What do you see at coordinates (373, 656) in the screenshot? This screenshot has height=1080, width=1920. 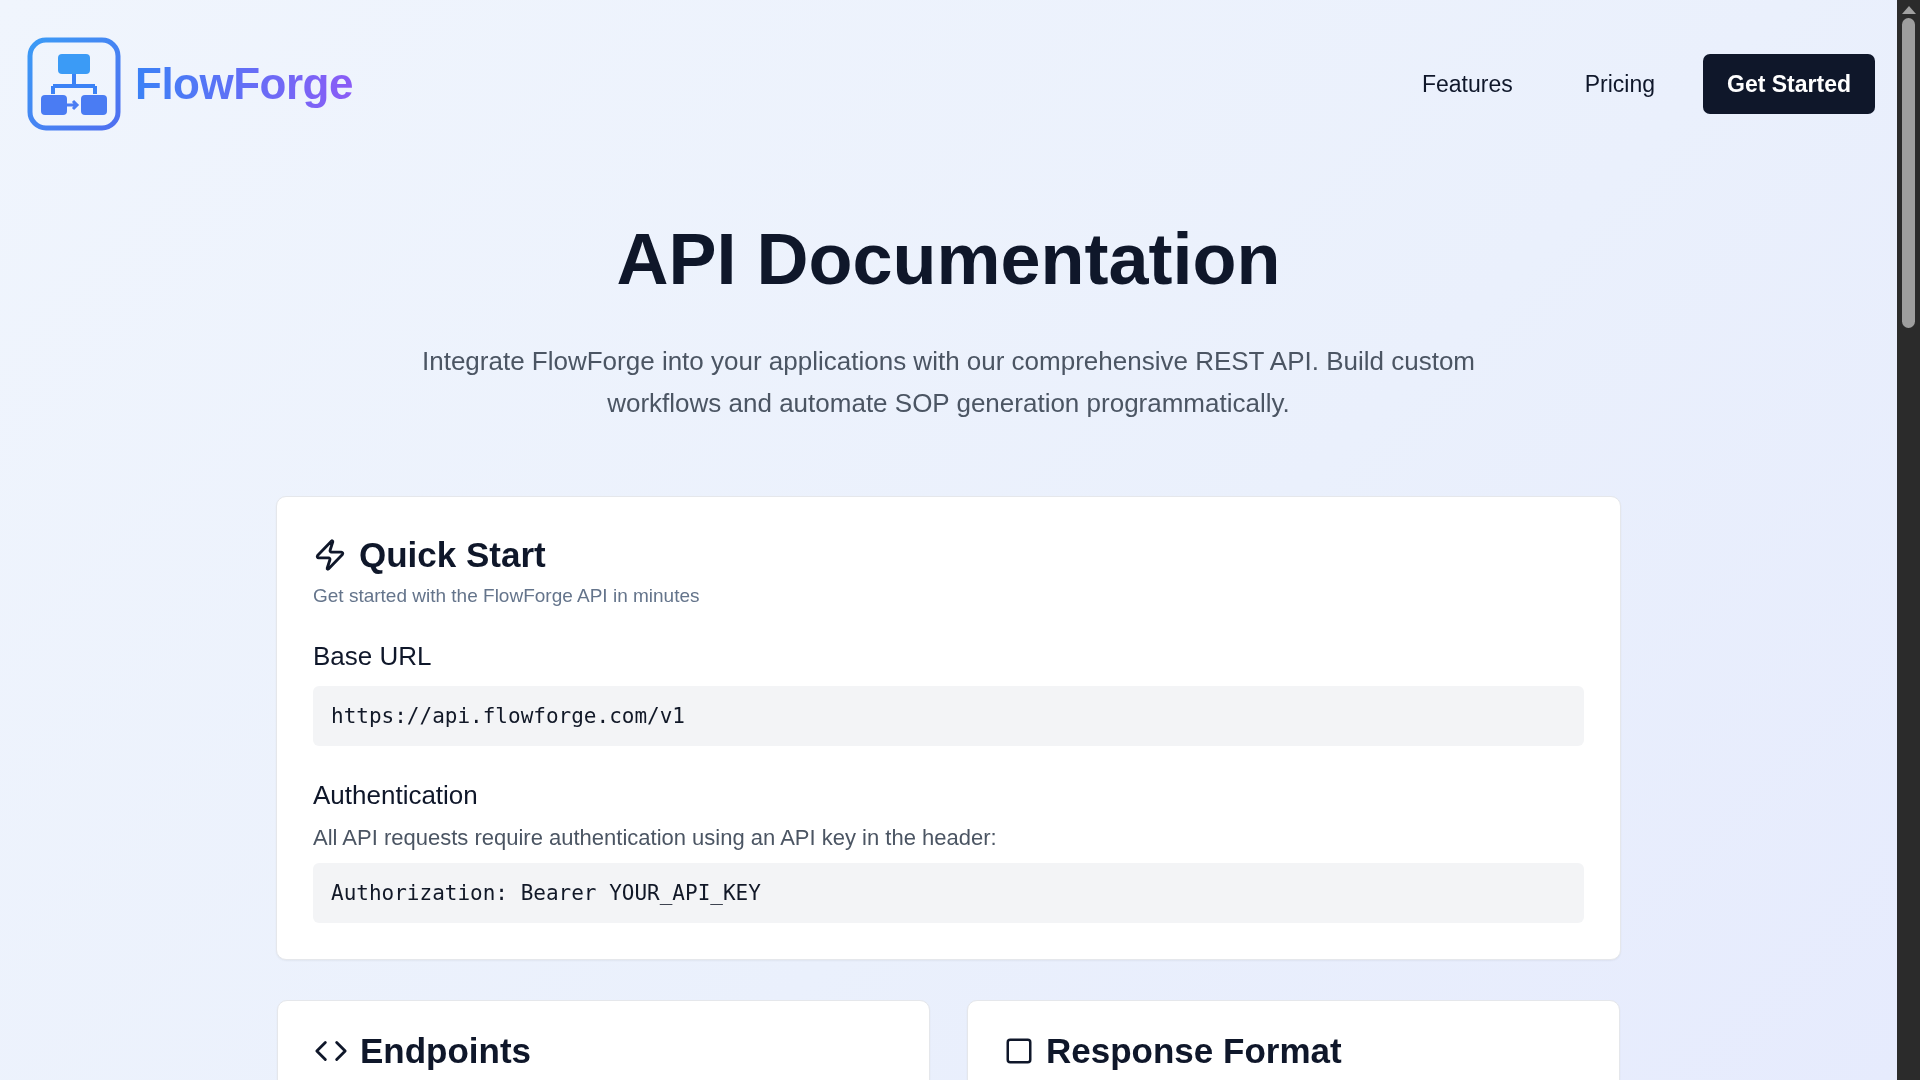 I see `section-heading: Base URL` at bounding box center [373, 656].